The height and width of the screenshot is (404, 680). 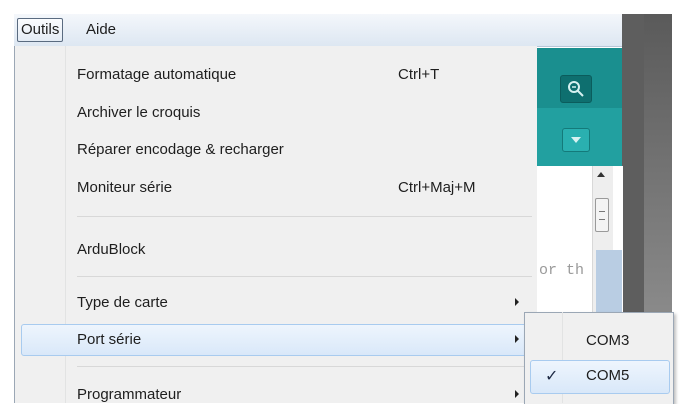 What do you see at coordinates (122, 302) in the screenshot?
I see `menu-item-label: Type de carte` at bounding box center [122, 302].